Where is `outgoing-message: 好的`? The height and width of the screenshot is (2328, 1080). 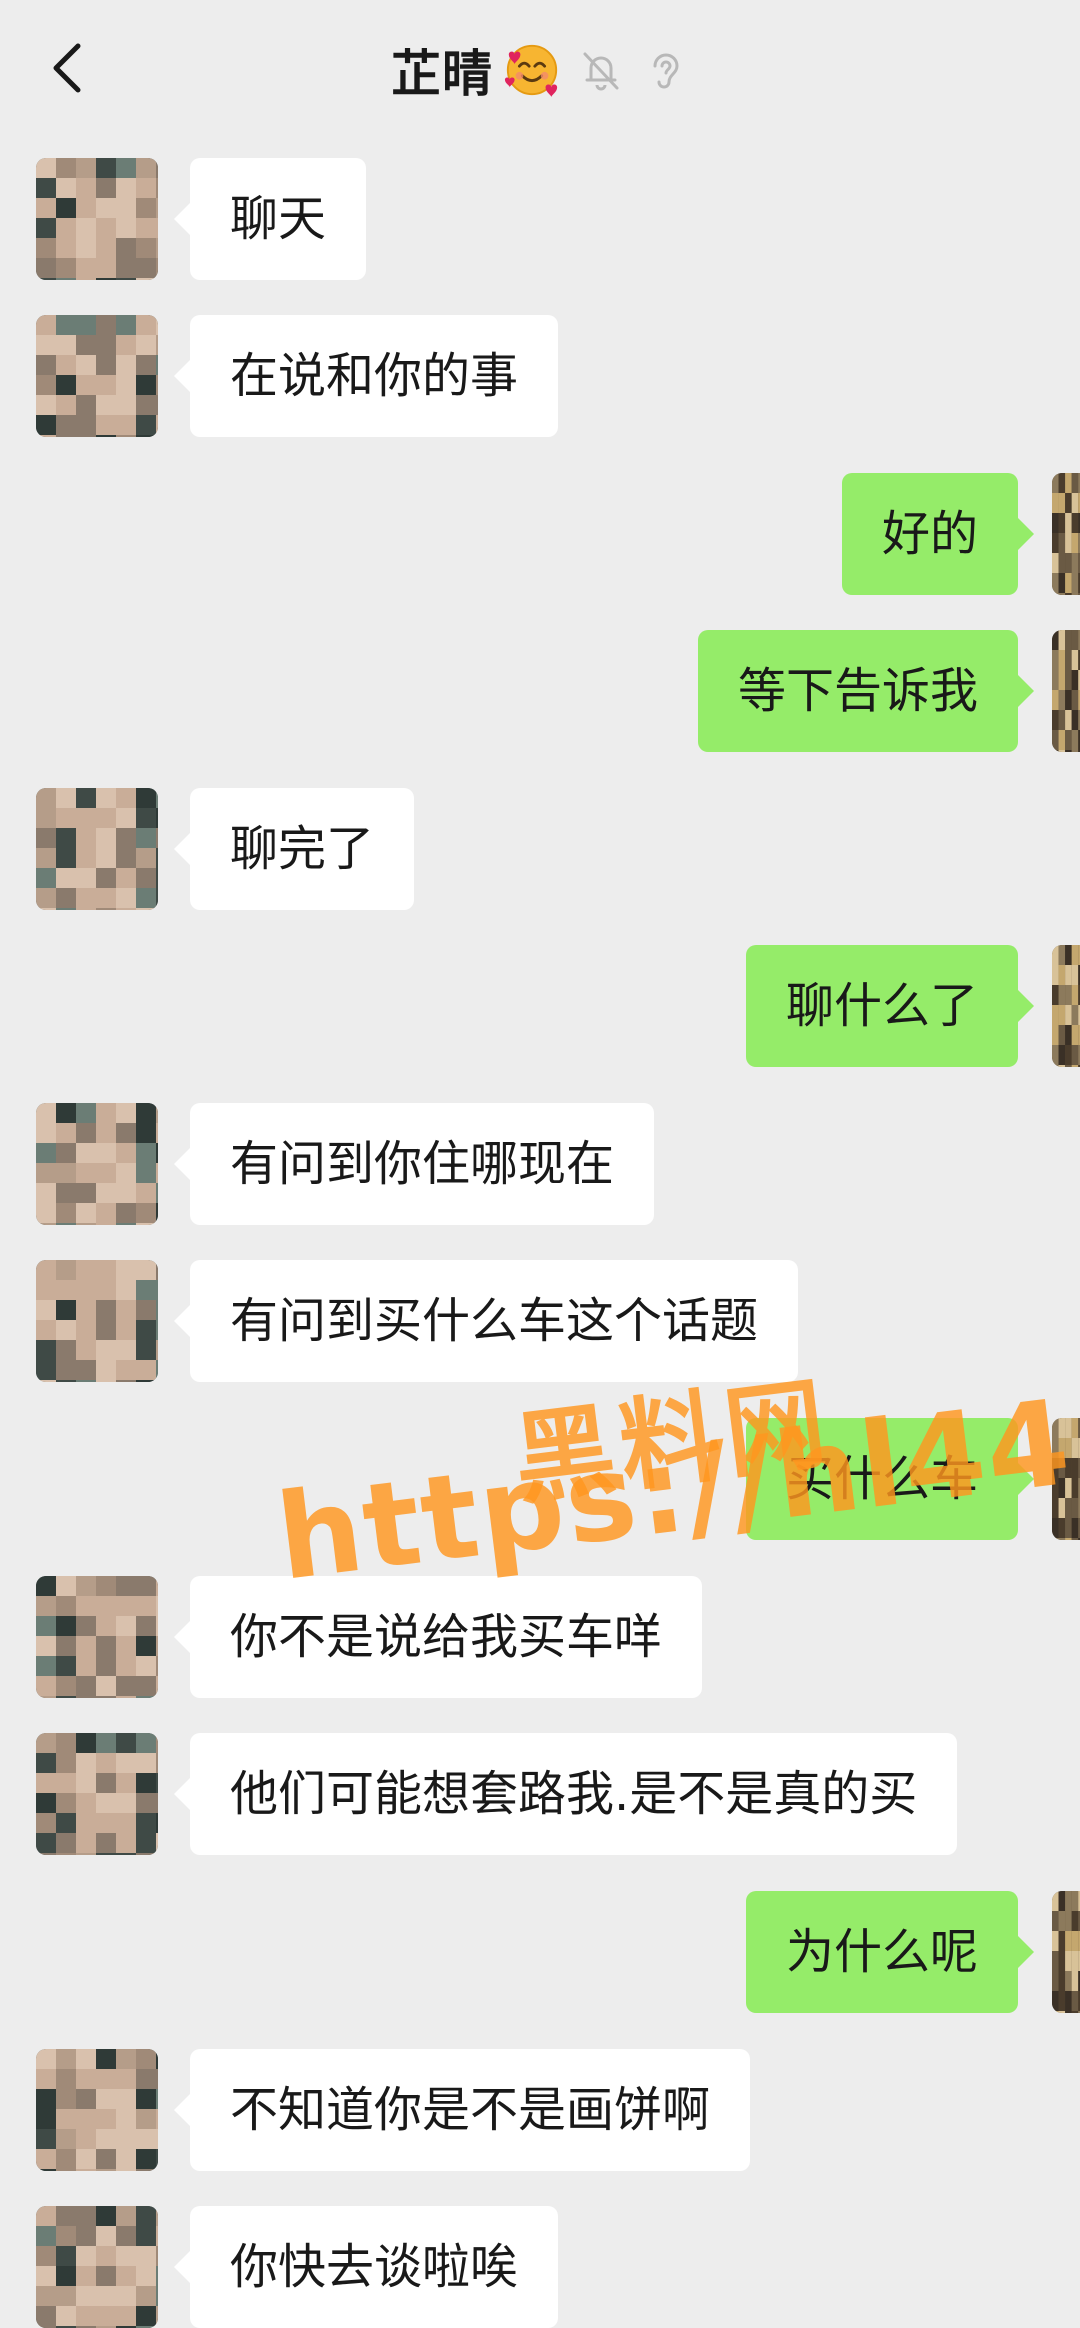
outgoing-message: 好的 is located at coordinates (540, 534).